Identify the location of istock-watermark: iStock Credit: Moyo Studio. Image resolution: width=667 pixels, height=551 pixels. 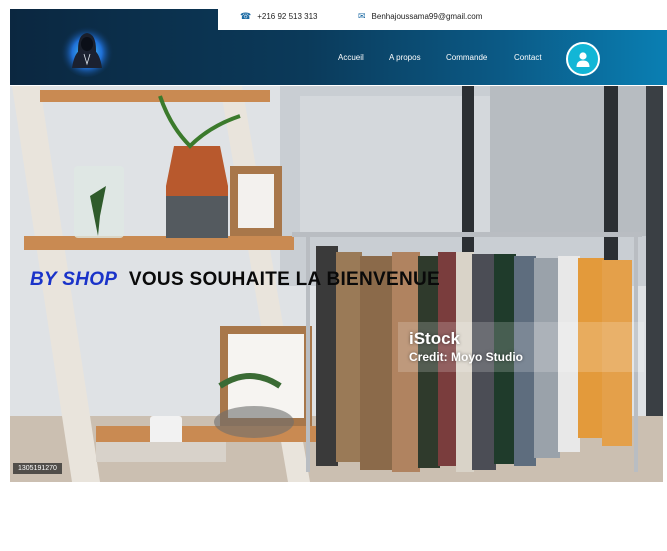
(466, 346).